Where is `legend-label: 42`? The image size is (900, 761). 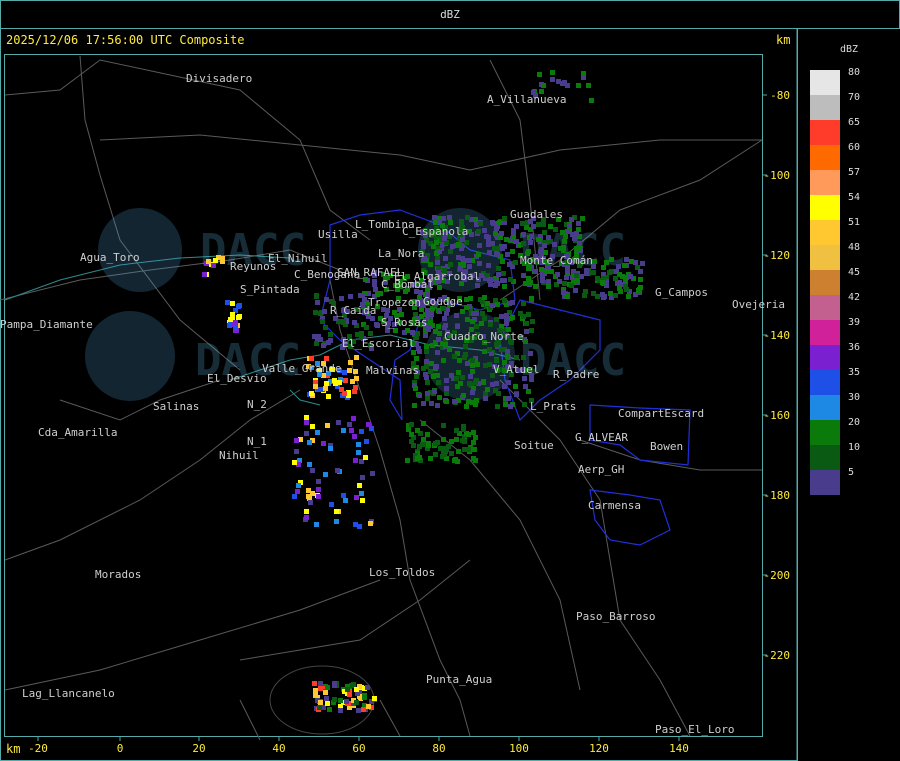
legend-label: 42 is located at coordinates (854, 297).